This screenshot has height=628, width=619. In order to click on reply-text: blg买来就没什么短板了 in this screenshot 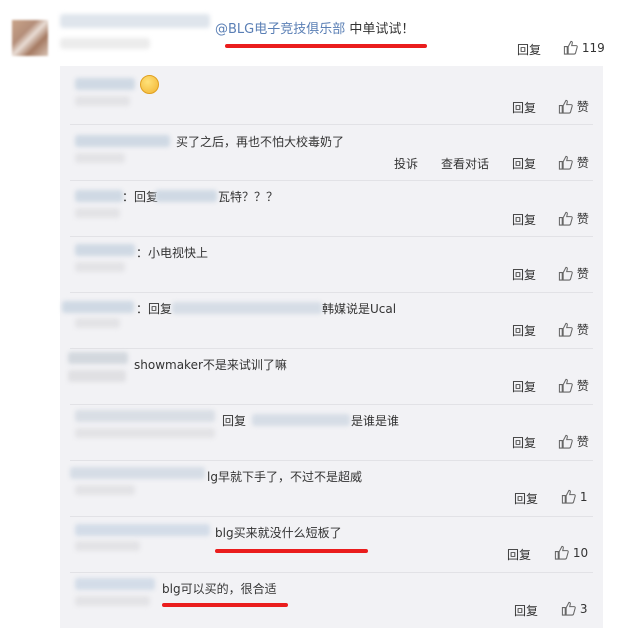, I will do `click(278, 533)`.